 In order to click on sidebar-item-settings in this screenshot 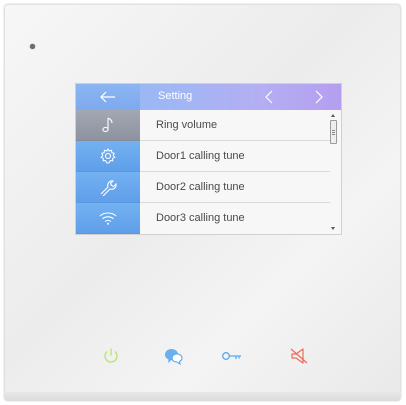, I will do `click(108, 156)`.